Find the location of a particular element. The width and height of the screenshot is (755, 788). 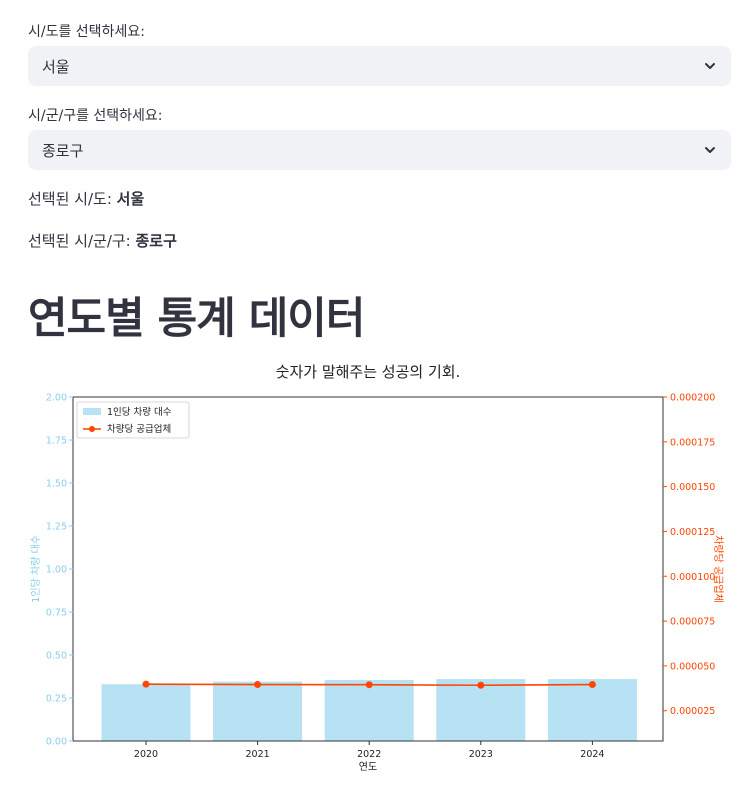

x-tick-label: 2020 is located at coordinates (146, 754).